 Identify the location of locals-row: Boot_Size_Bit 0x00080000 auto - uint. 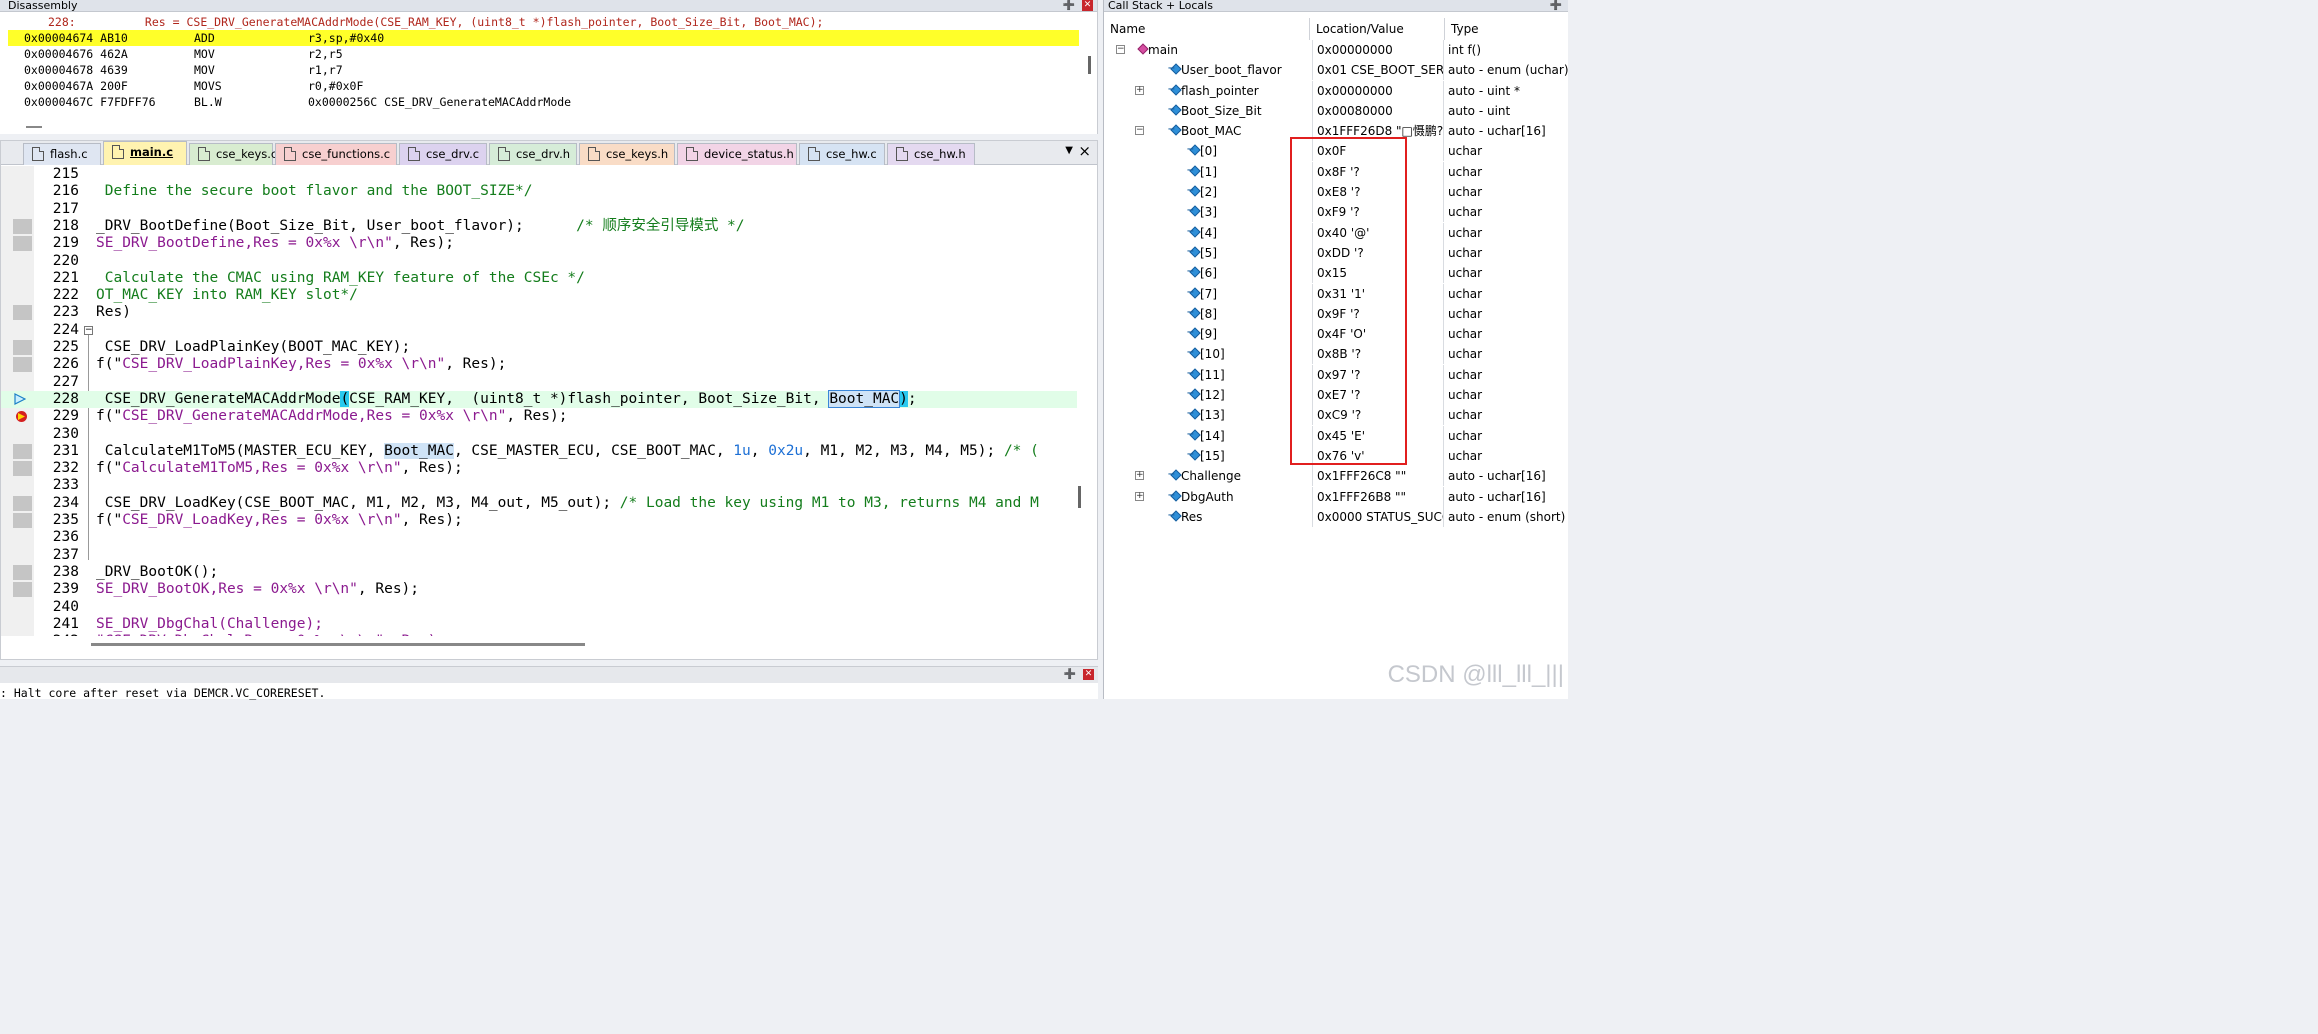
(1336, 110).